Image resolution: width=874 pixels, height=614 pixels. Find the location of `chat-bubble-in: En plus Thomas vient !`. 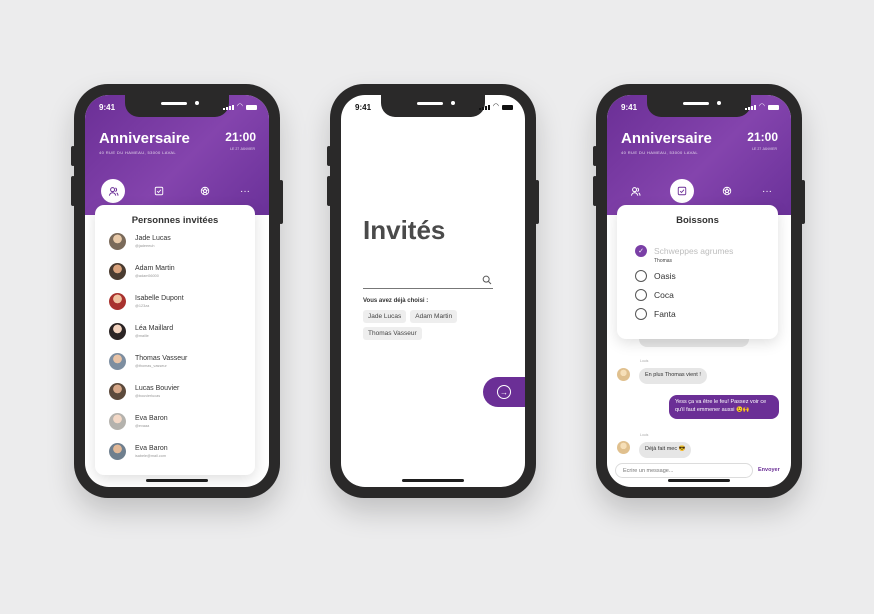

chat-bubble-in: En plus Thomas vient ! is located at coordinates (673, 376).